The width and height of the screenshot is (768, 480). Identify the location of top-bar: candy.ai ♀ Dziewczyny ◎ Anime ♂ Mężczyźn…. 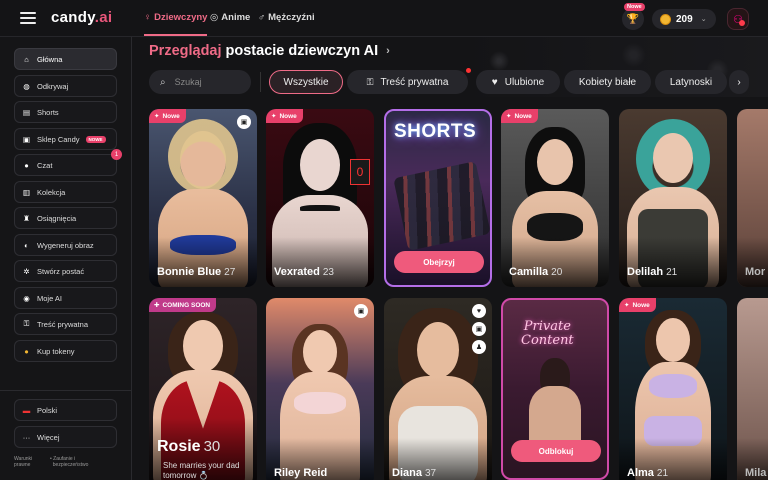
(384, 18).